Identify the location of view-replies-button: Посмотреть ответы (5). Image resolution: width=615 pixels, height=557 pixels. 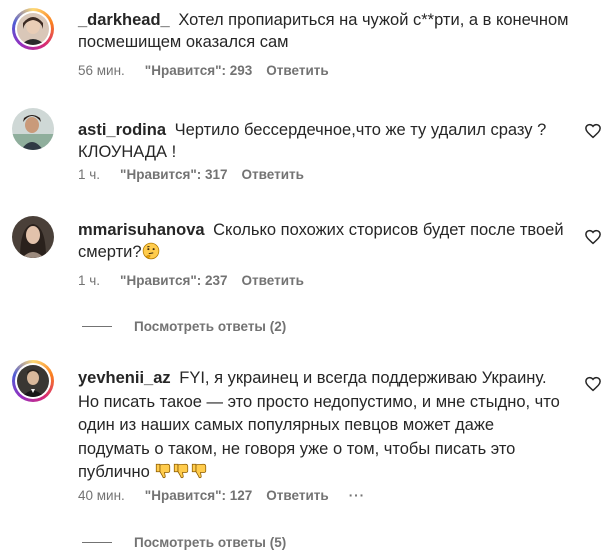
(184, 542).